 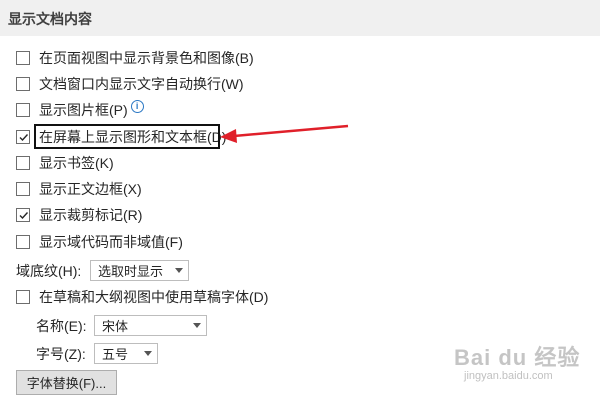 What do you see at coordinates (127, 136) in the screenshot?
I see `highlight-box` at bounding box center [127, 136].